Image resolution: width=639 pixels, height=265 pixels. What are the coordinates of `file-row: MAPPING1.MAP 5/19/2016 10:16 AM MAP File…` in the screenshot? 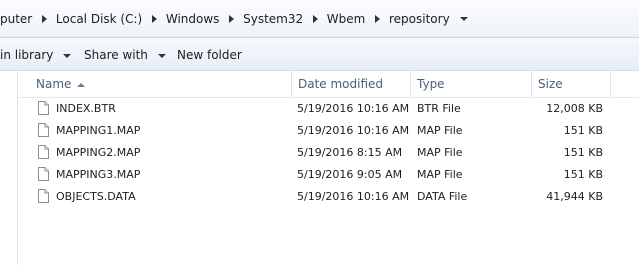 It's located at (328, 131).